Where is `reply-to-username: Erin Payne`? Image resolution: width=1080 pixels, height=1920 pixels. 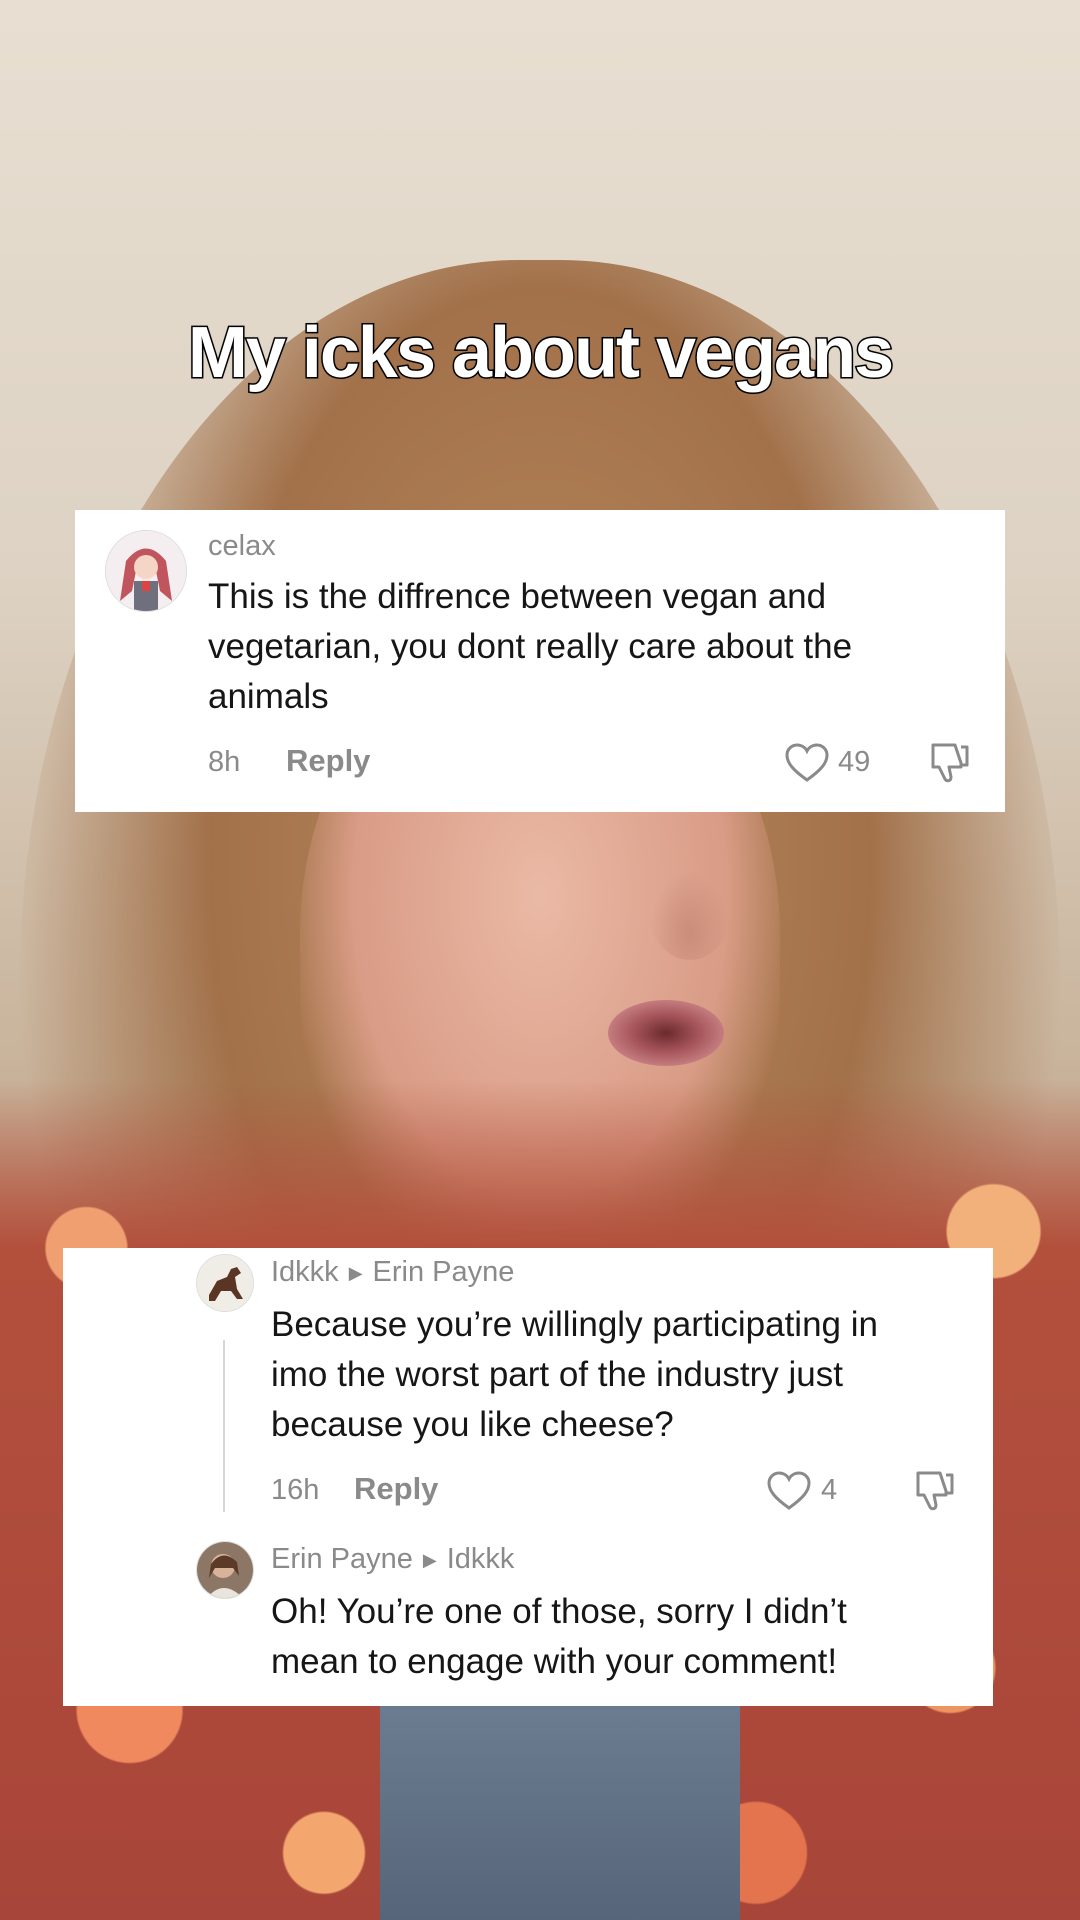
reply-to-username: Erin Payne is located at coordinates (444, 1272).